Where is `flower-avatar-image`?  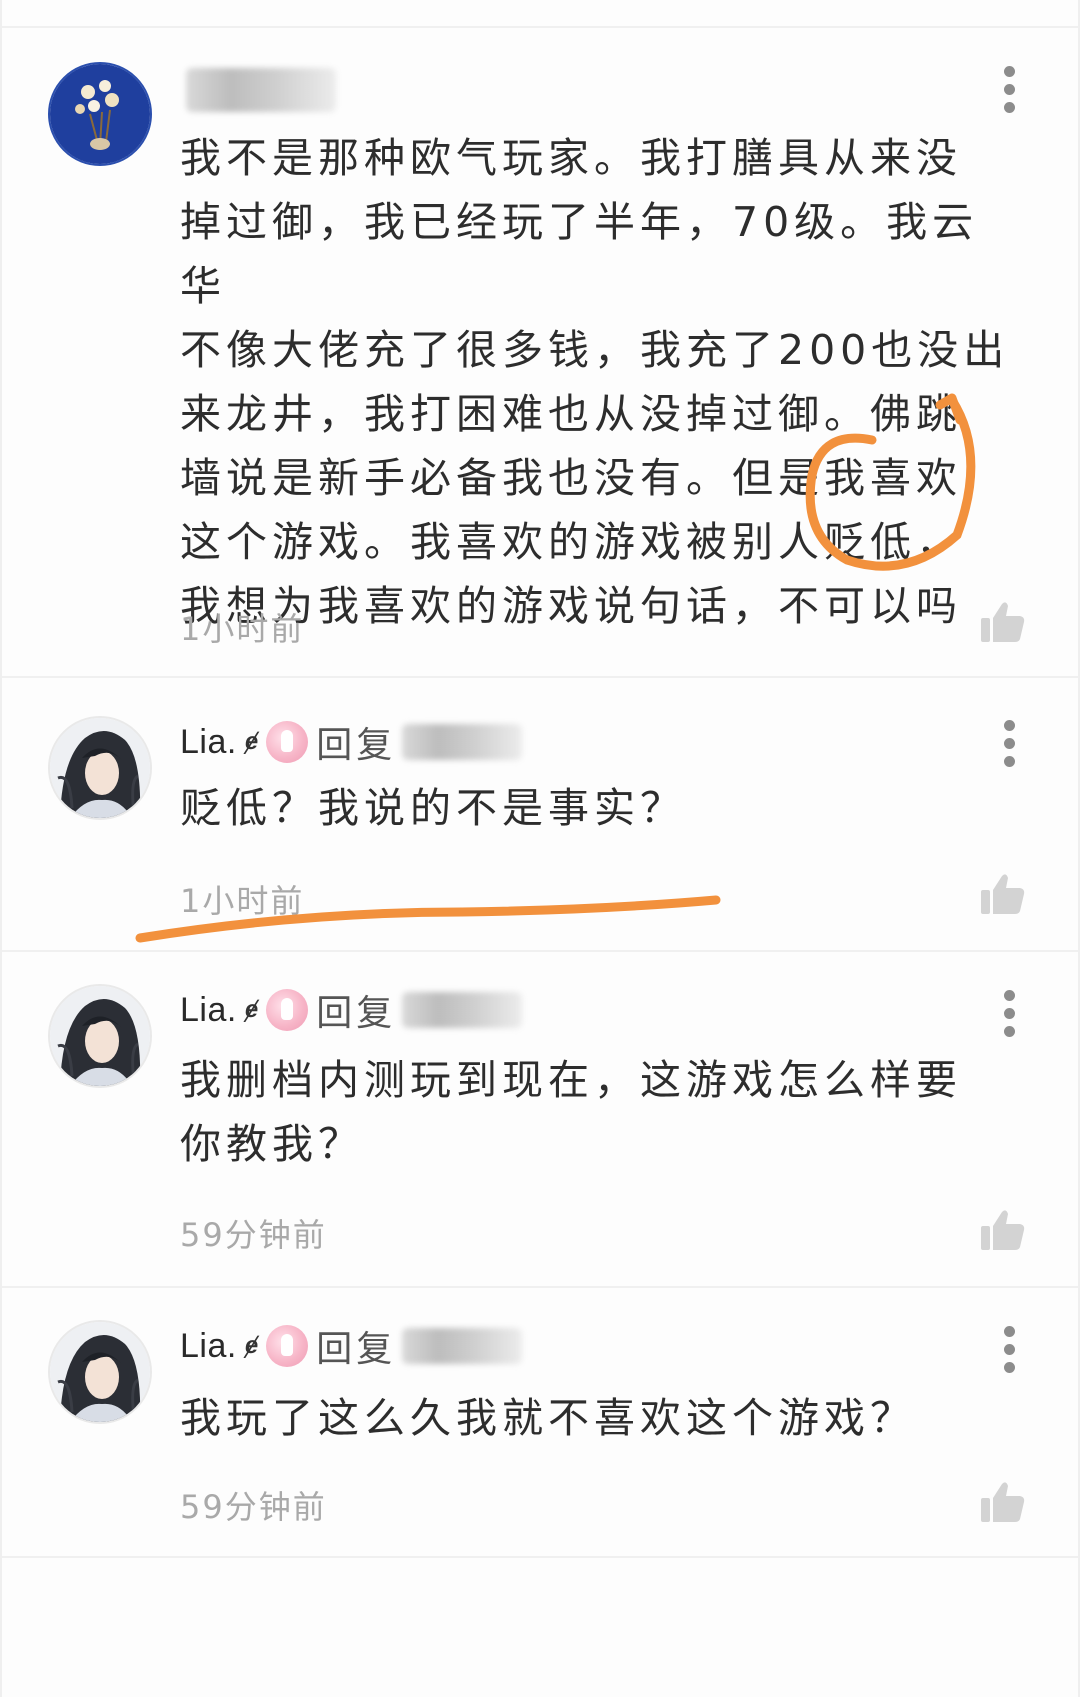 flower-avatar-image is located at coordinates (100, 114).